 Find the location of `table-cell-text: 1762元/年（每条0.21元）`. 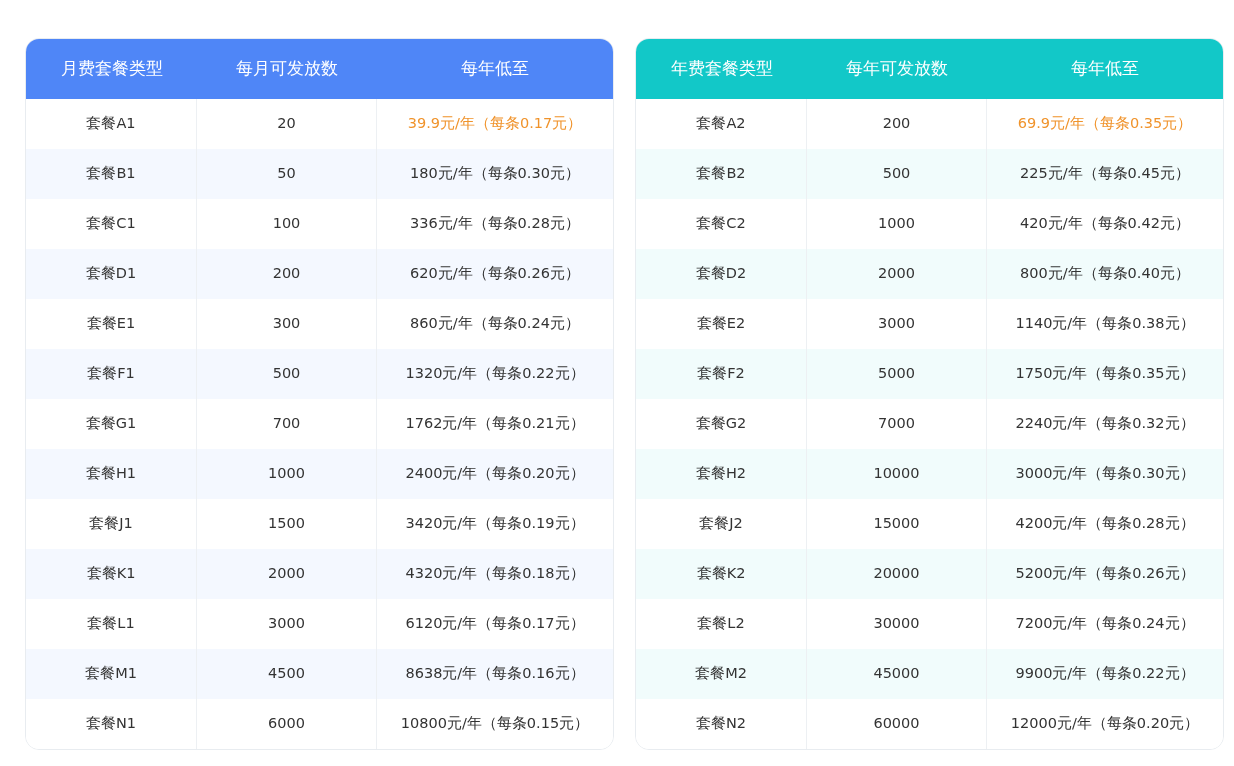

table-cell-text: 1762元/年（每条0.21元） is located at coordinates (495, 424).